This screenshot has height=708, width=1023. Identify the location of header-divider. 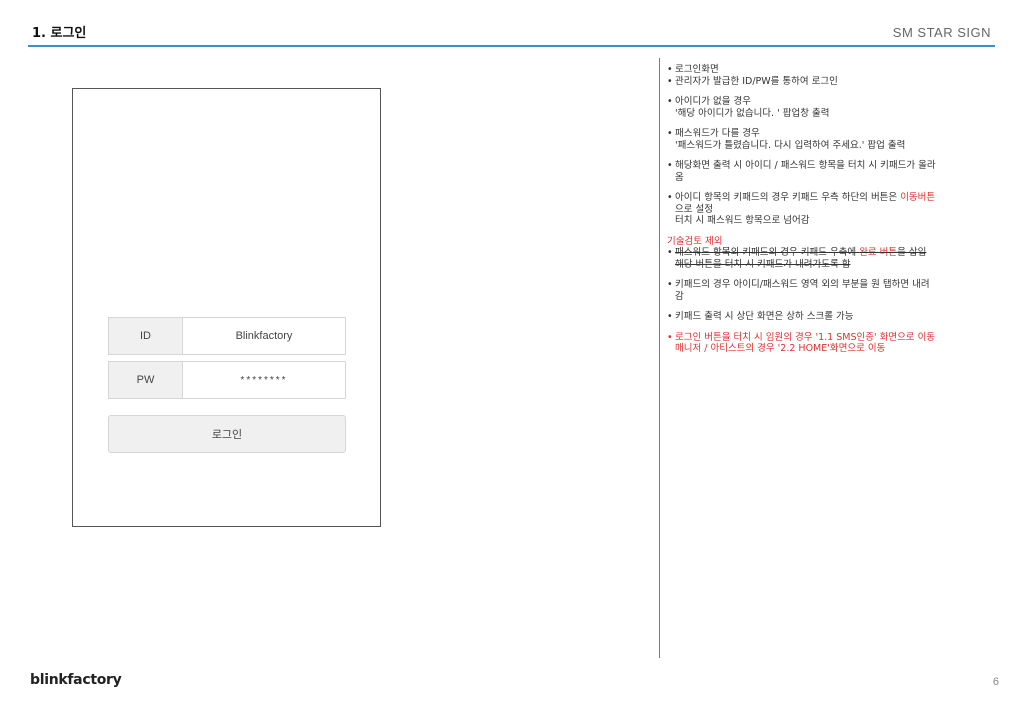
(511, 46).